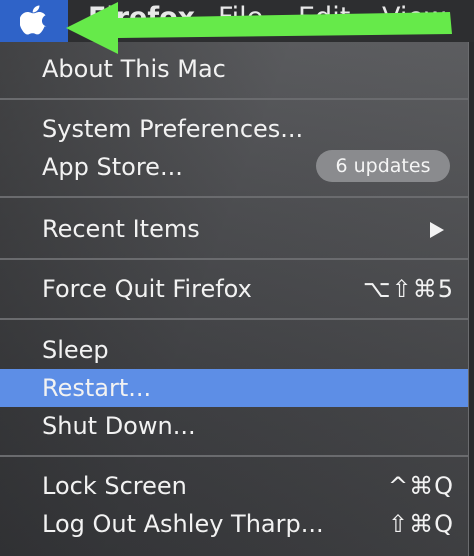 The width and height of the screenshot is (474, 556). What do you see at coordinates (421, 486) in the screenshot?
I see `shortcut-lock-screen: ^⌘Q` at bounding box center [421, 486].